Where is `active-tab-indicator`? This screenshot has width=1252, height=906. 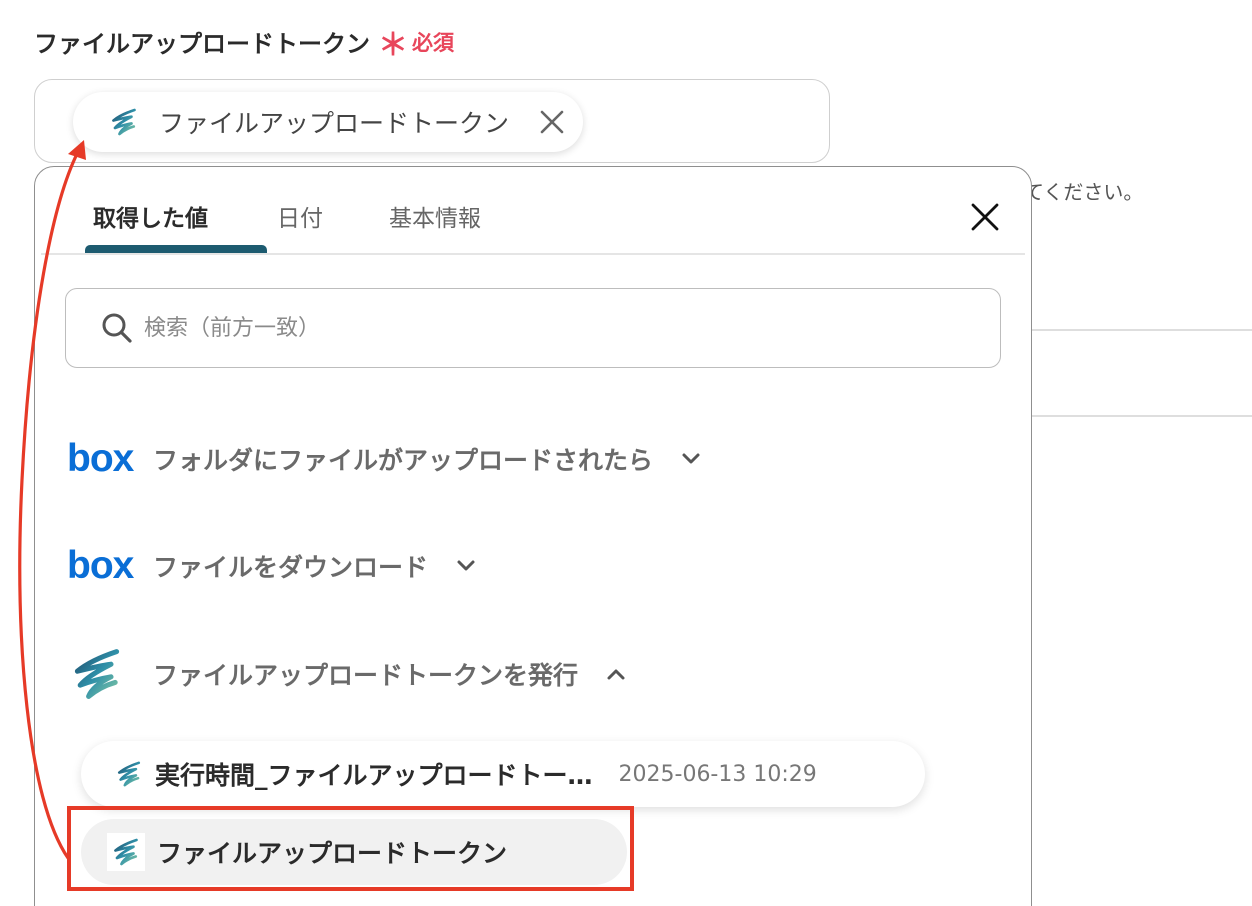 active-tab-indicator is located at coordinates (176, 249).